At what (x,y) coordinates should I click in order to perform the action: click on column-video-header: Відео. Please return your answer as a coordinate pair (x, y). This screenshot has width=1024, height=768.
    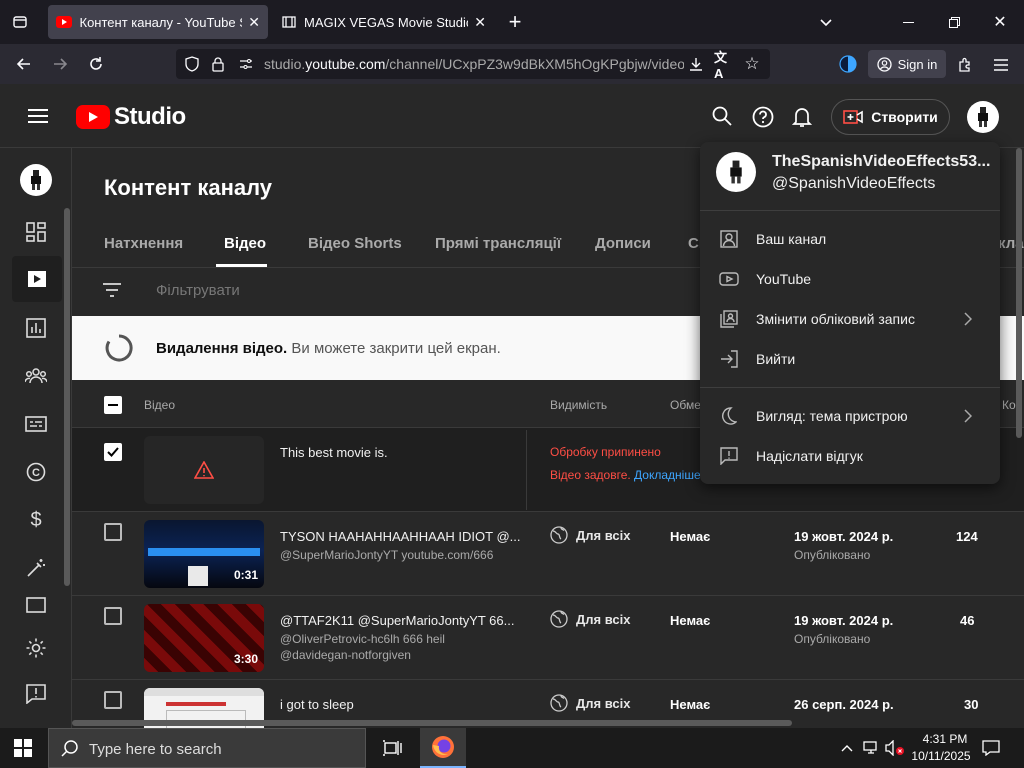
    Looking at the image, I should click on (159, 405).